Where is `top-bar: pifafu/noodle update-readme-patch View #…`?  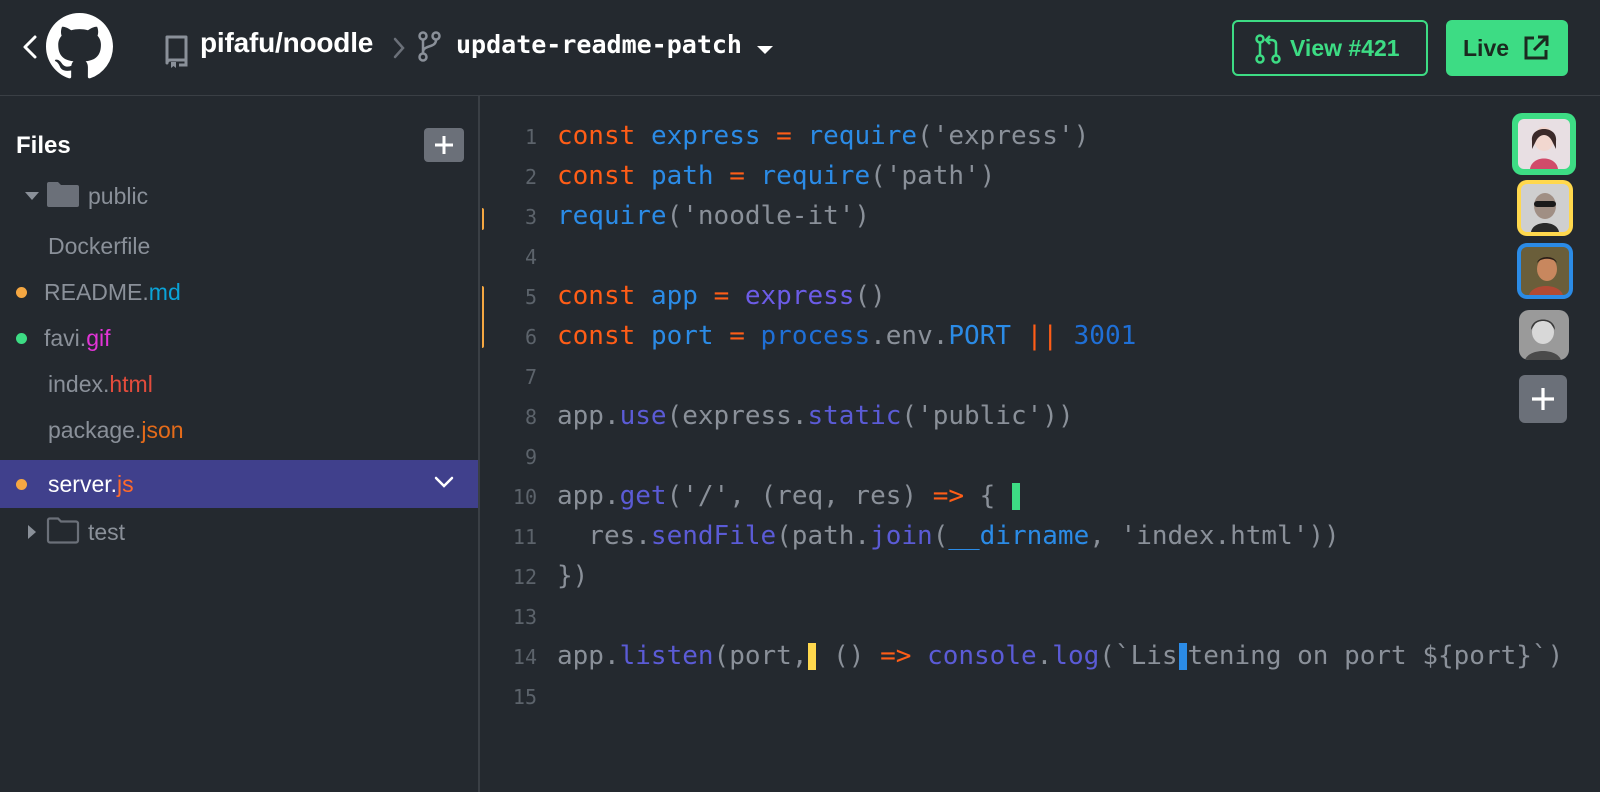 top-bar: pifafu/noodle update-readme-patch View #… is located at coordinates (800, 48).